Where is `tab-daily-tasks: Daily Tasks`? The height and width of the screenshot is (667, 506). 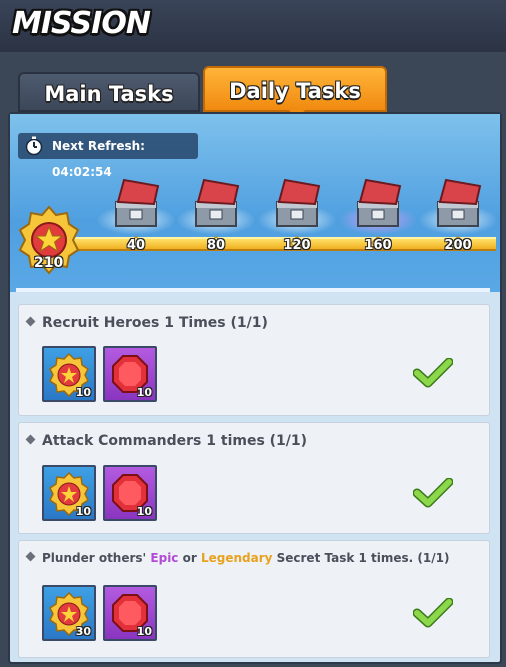 tab-daily-tasks: Daily Tasks is located at coordinates (295, 92).